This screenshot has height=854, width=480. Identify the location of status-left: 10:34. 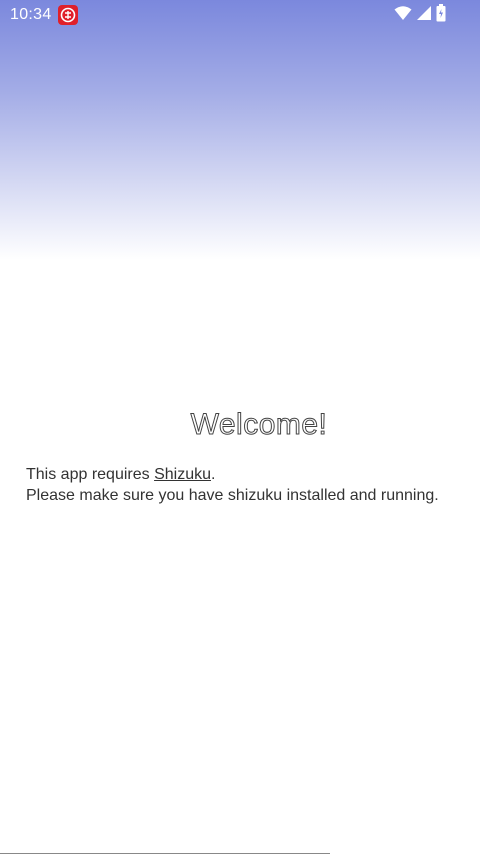
(44, 15).